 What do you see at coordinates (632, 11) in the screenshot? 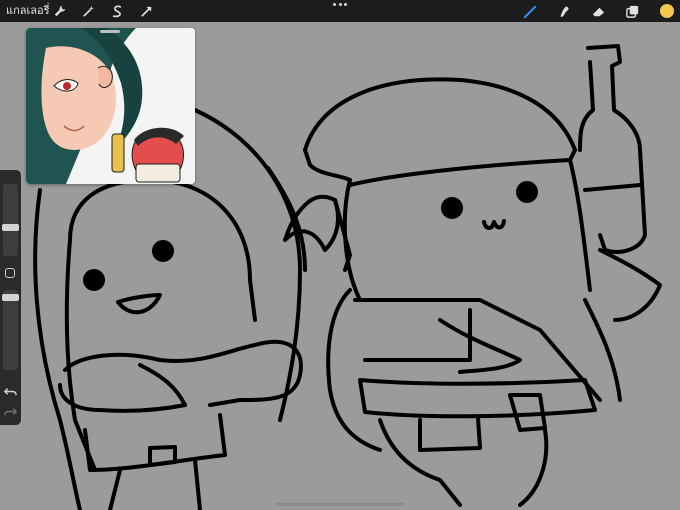
I see `layers-icon` at bounding box center [632, 11].